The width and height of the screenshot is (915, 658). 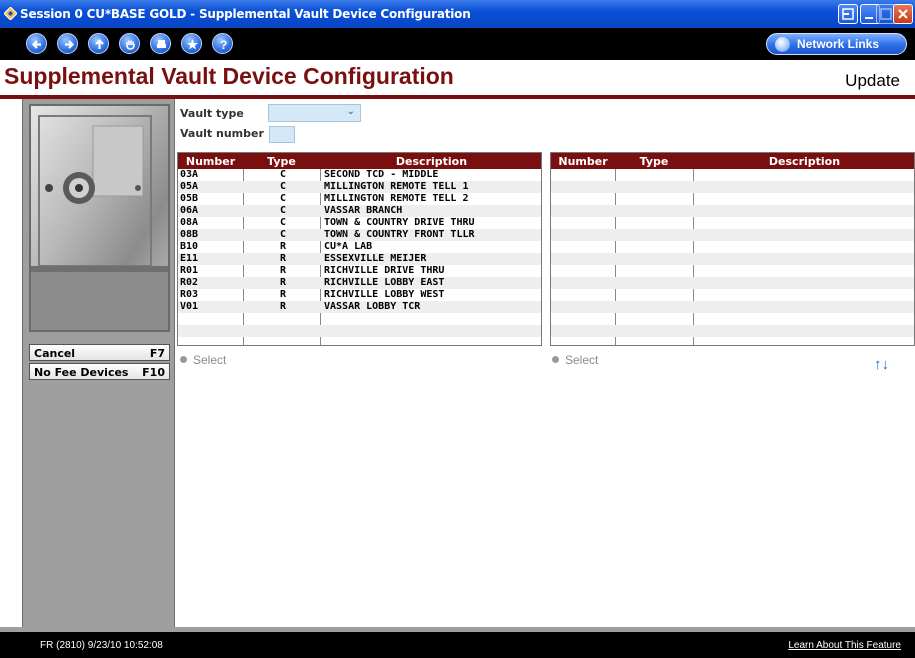 I want to click on status-info: FR (2810) 9/23/10 10:52:08, so click(x=101, y=645).